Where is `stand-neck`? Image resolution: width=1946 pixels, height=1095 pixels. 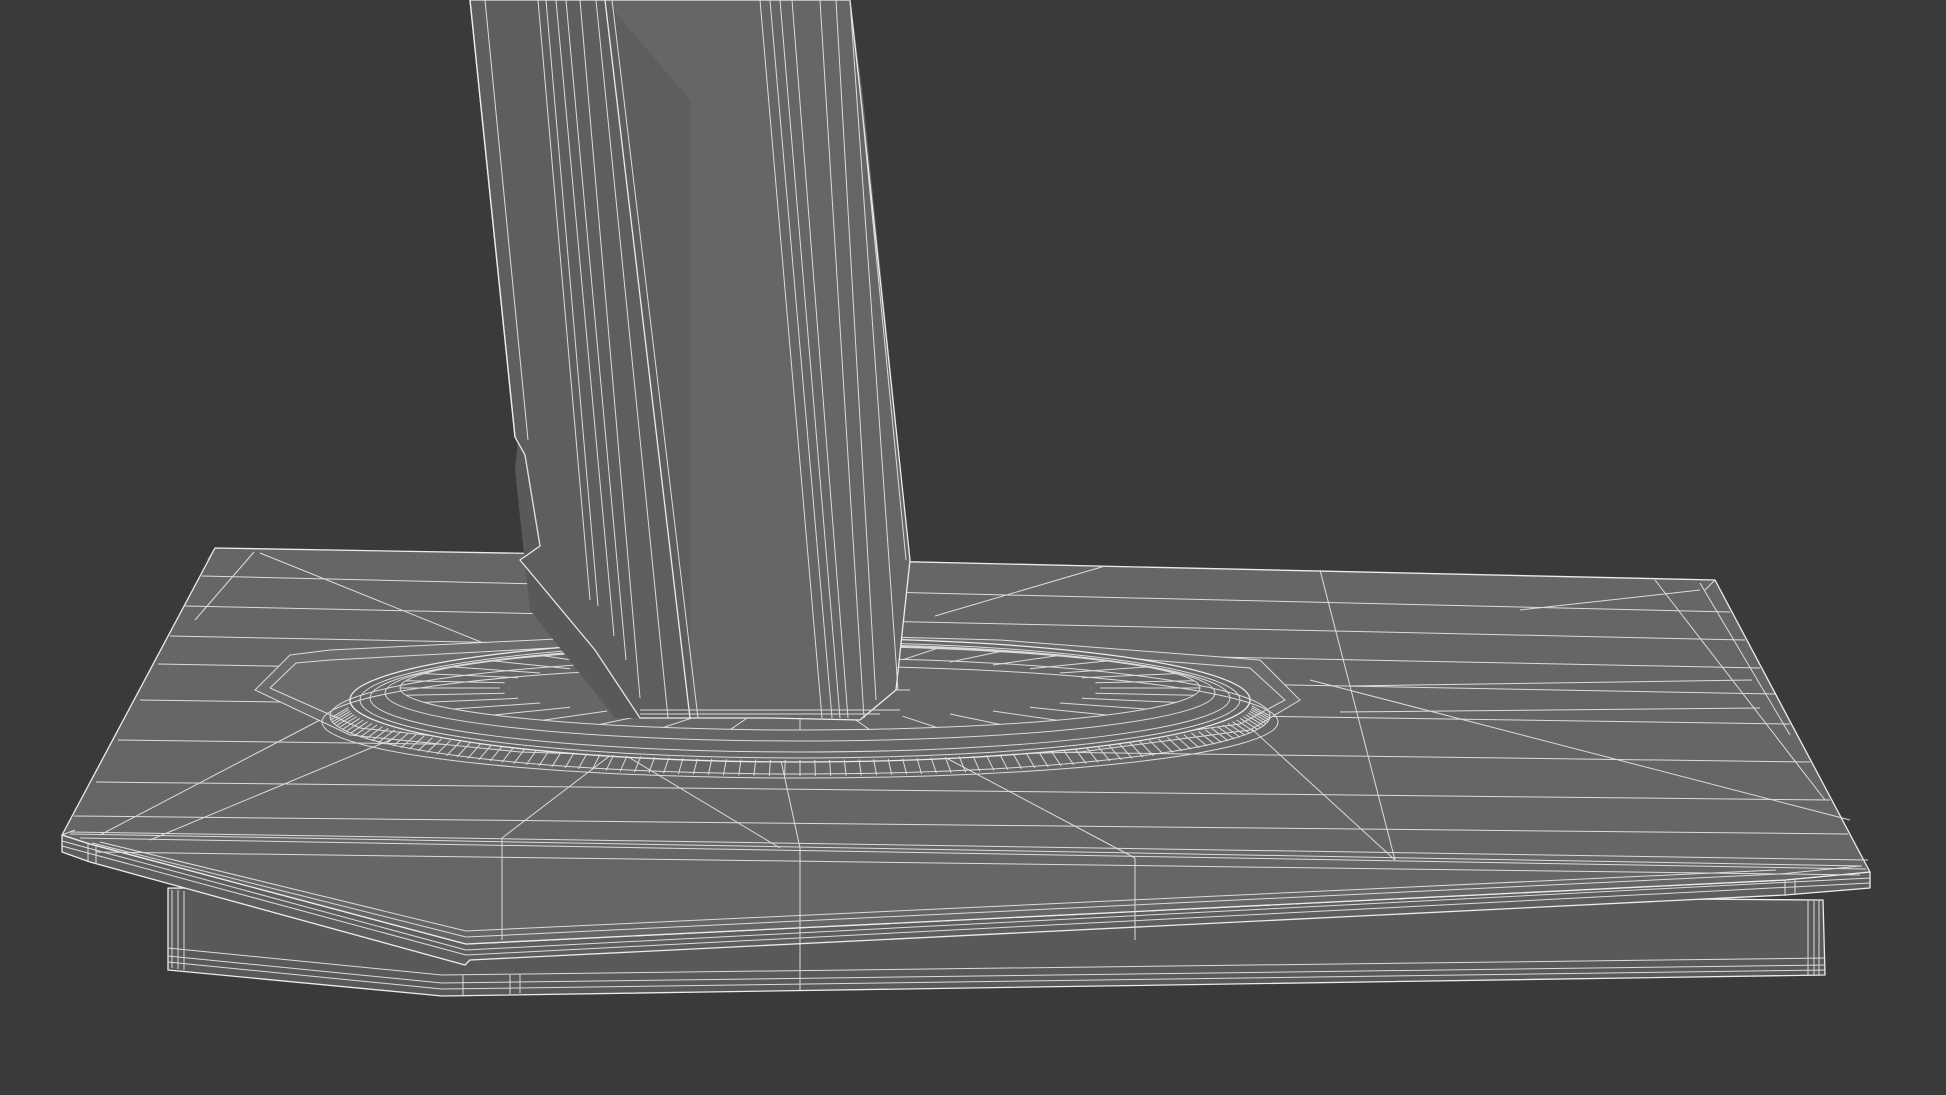 stand-neck is located at coordinates (690, 360).